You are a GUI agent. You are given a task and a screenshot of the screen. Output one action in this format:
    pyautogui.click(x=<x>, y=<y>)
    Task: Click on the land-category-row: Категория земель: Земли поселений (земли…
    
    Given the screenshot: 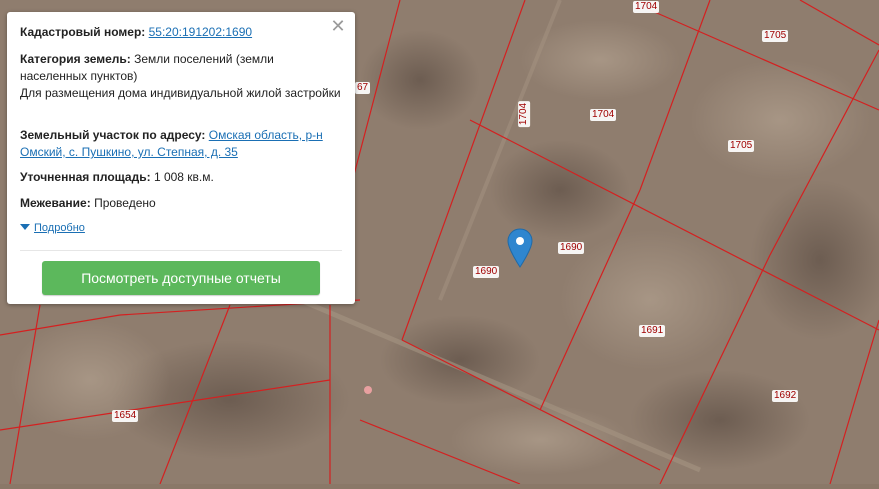 What is the action you would take?
    pyautogui.click(x=181, y=76)
    